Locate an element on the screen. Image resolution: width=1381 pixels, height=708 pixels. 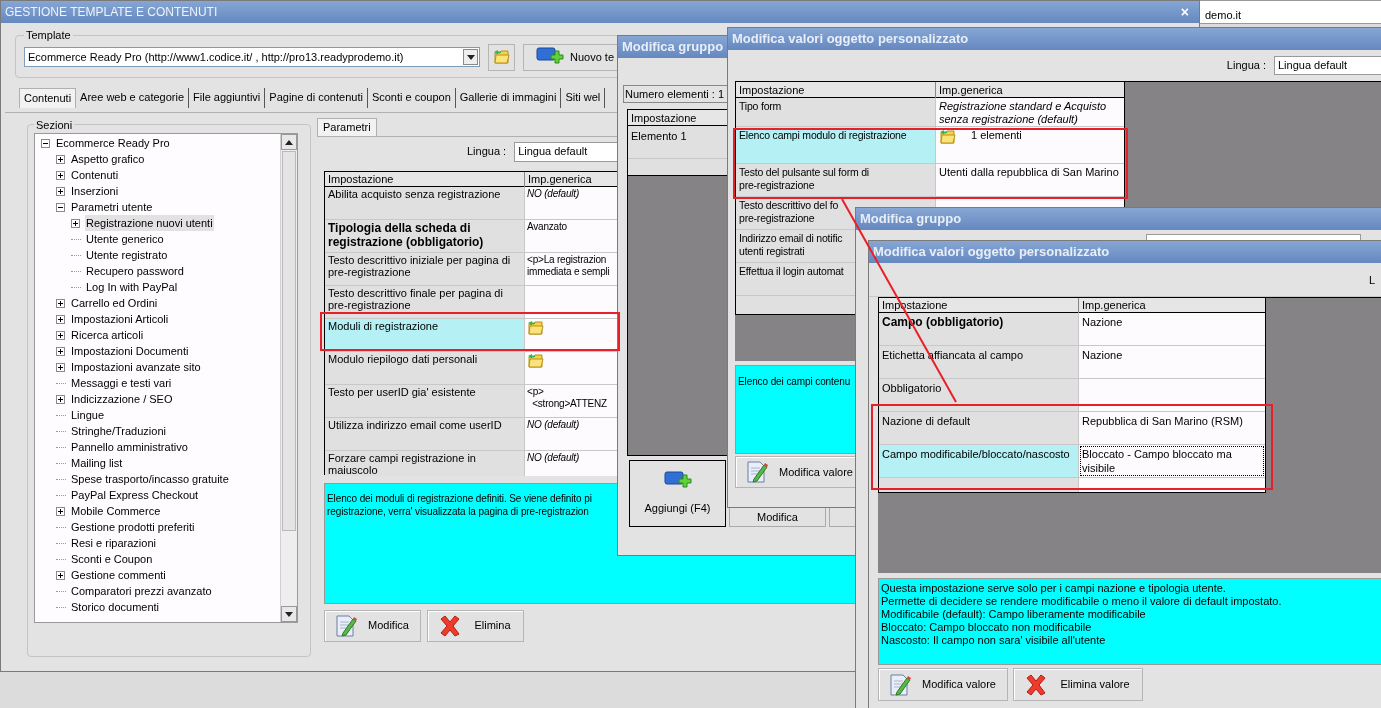
tree-item: Pannello amministrativo is located at coordinates (129, 447).